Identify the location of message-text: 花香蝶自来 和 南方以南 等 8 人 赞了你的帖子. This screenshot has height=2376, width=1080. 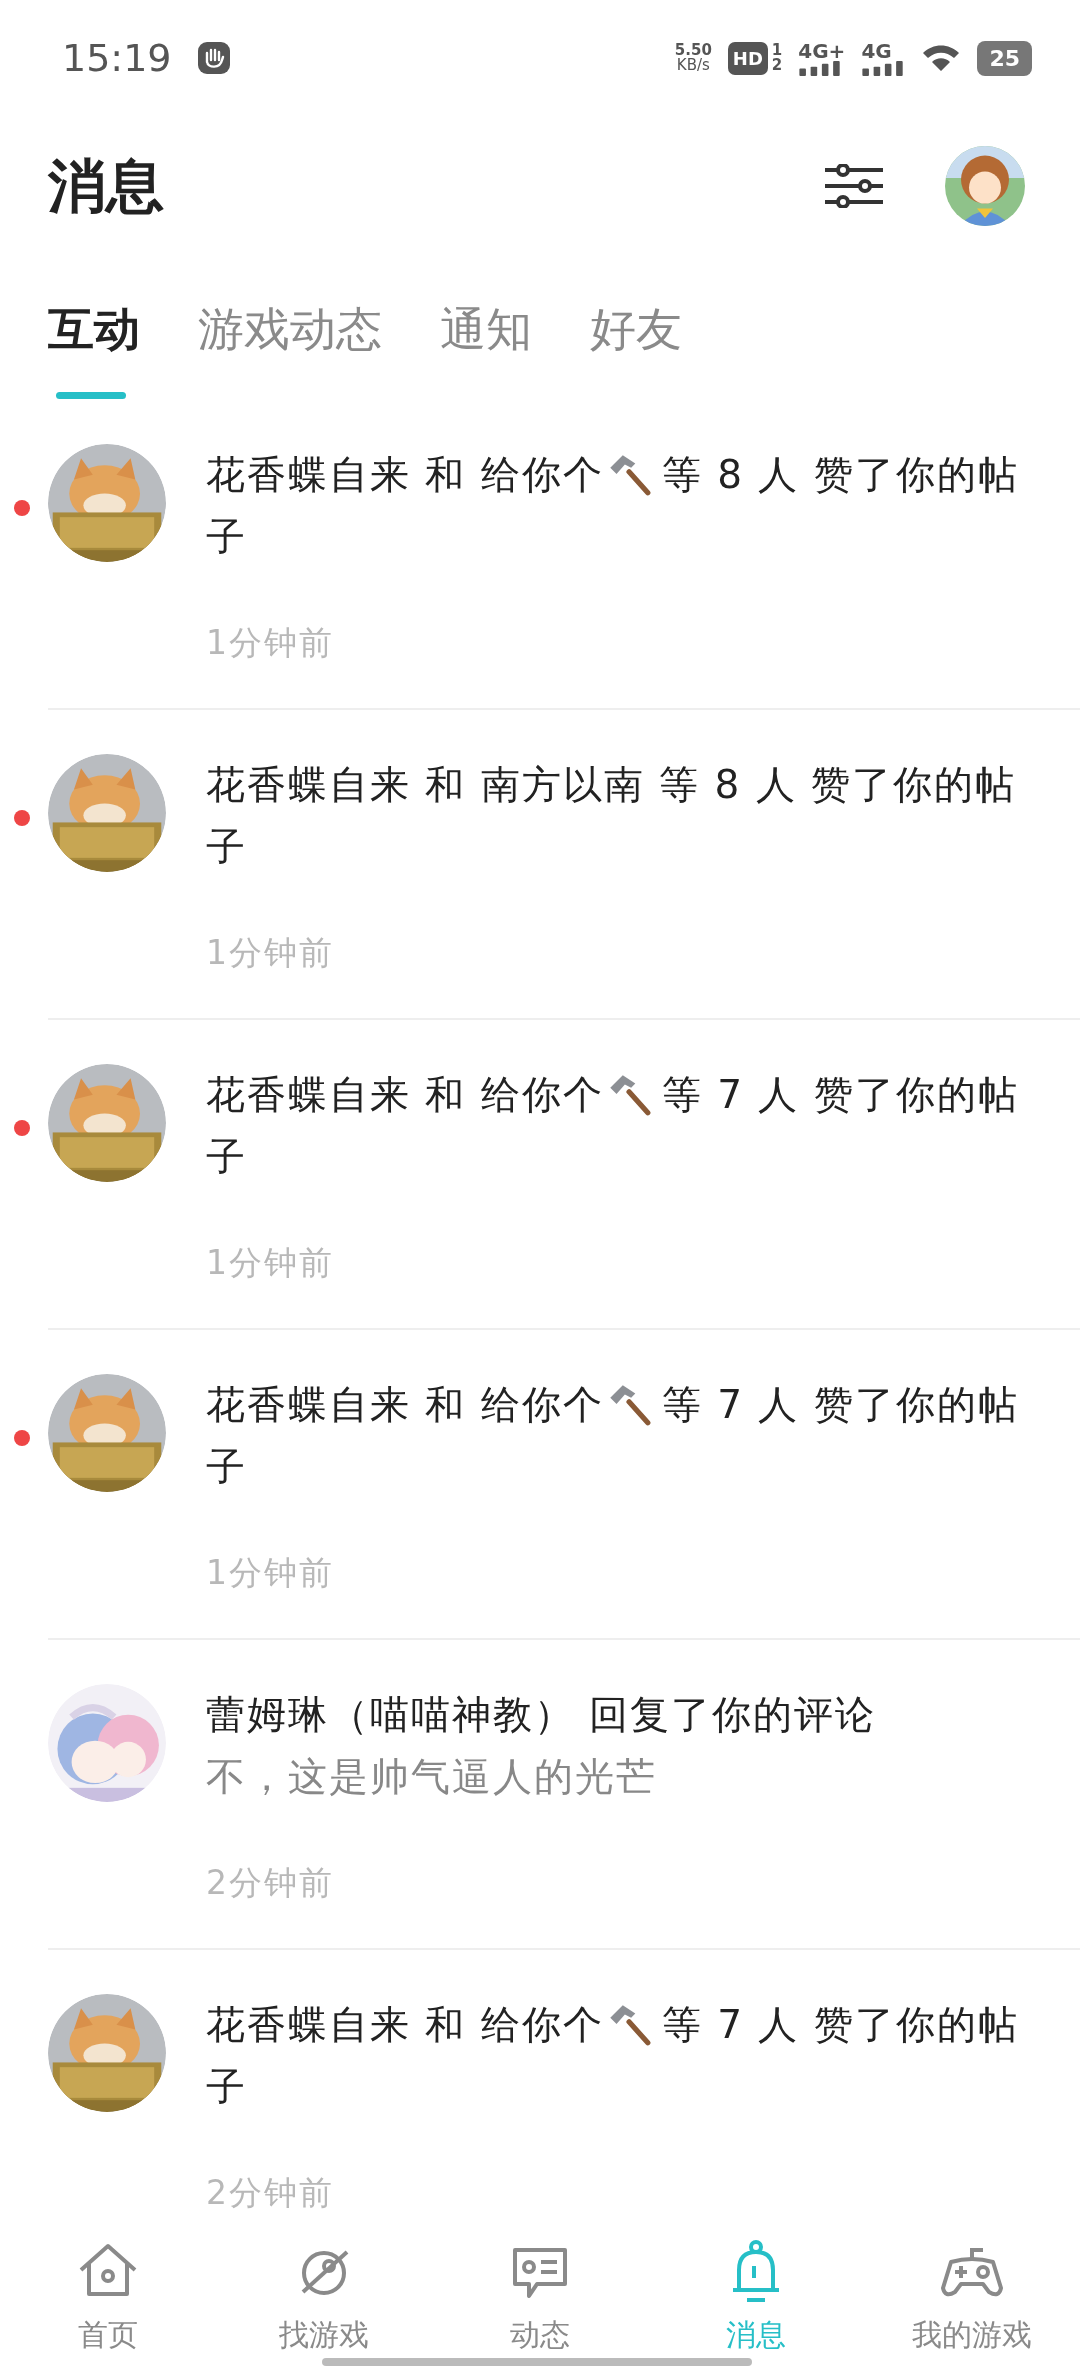
(612, 816).